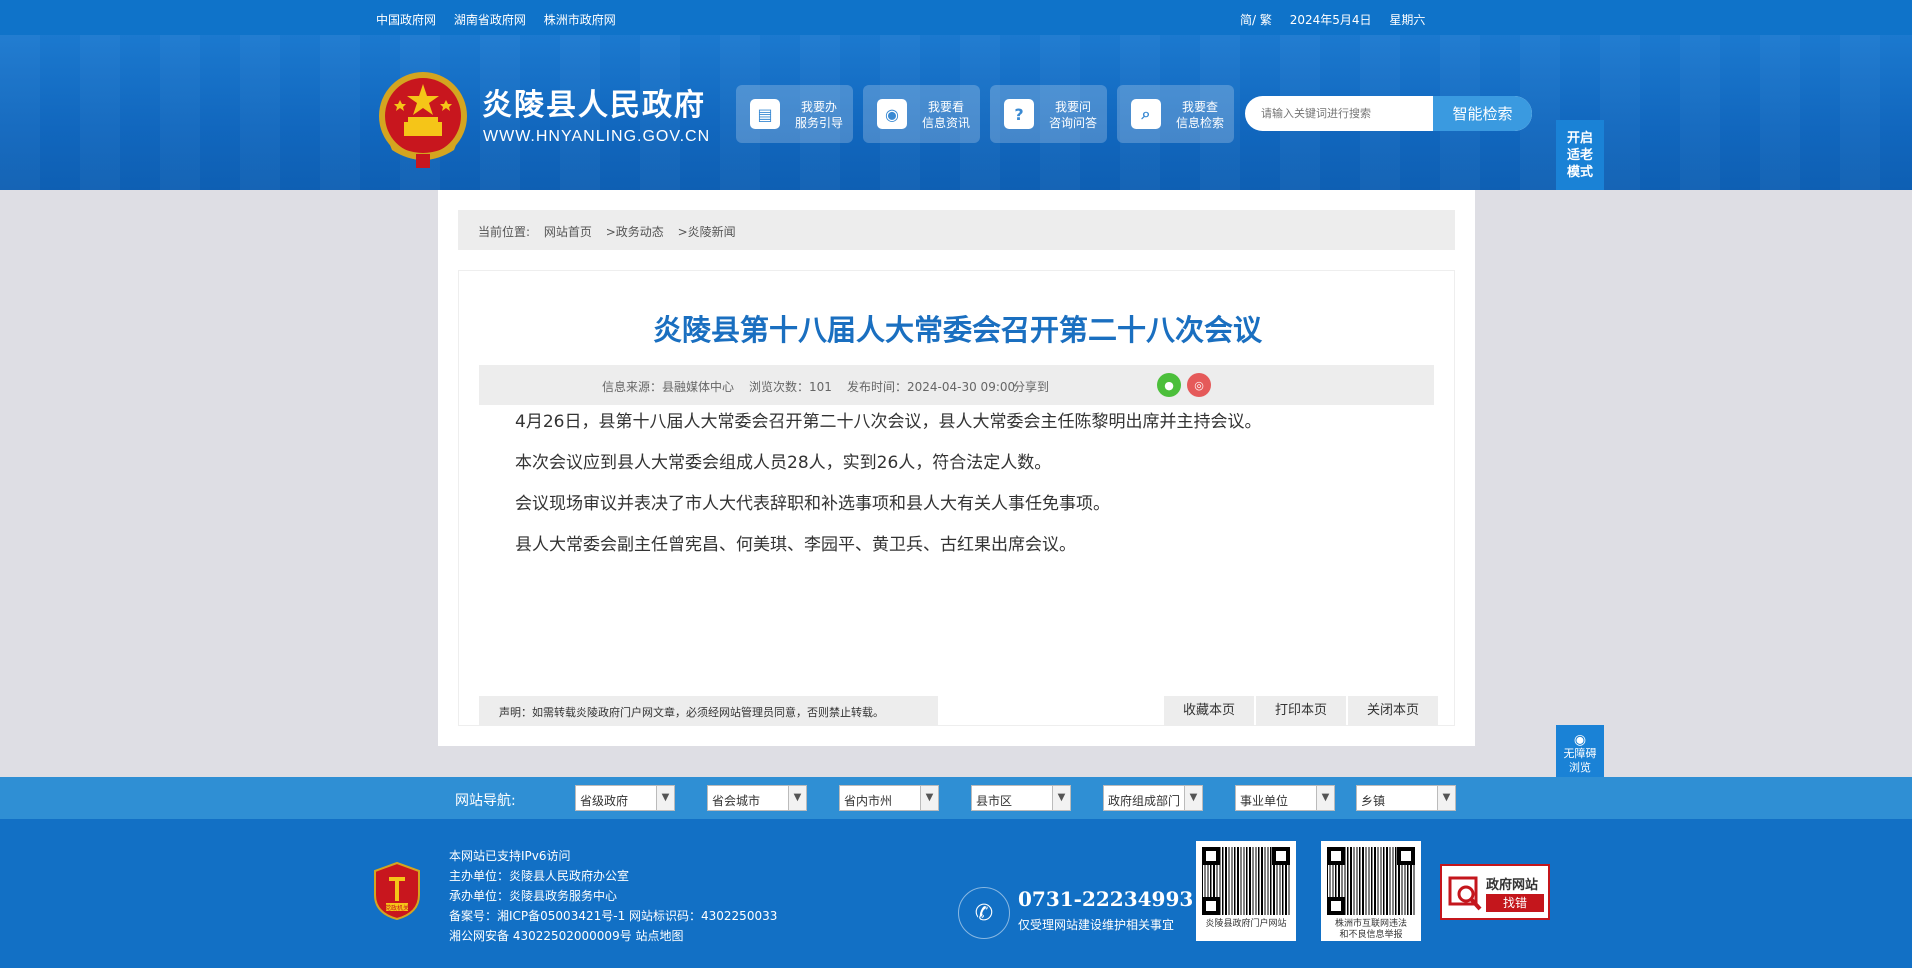  What do you see at coordinates (812, 504) in the screenshot?
I see `article-paragraph: 会议现场审议并表决了市人大代表辞职和补选事项和县人大有关人事任免事项。` at bounding box center [812, 504].